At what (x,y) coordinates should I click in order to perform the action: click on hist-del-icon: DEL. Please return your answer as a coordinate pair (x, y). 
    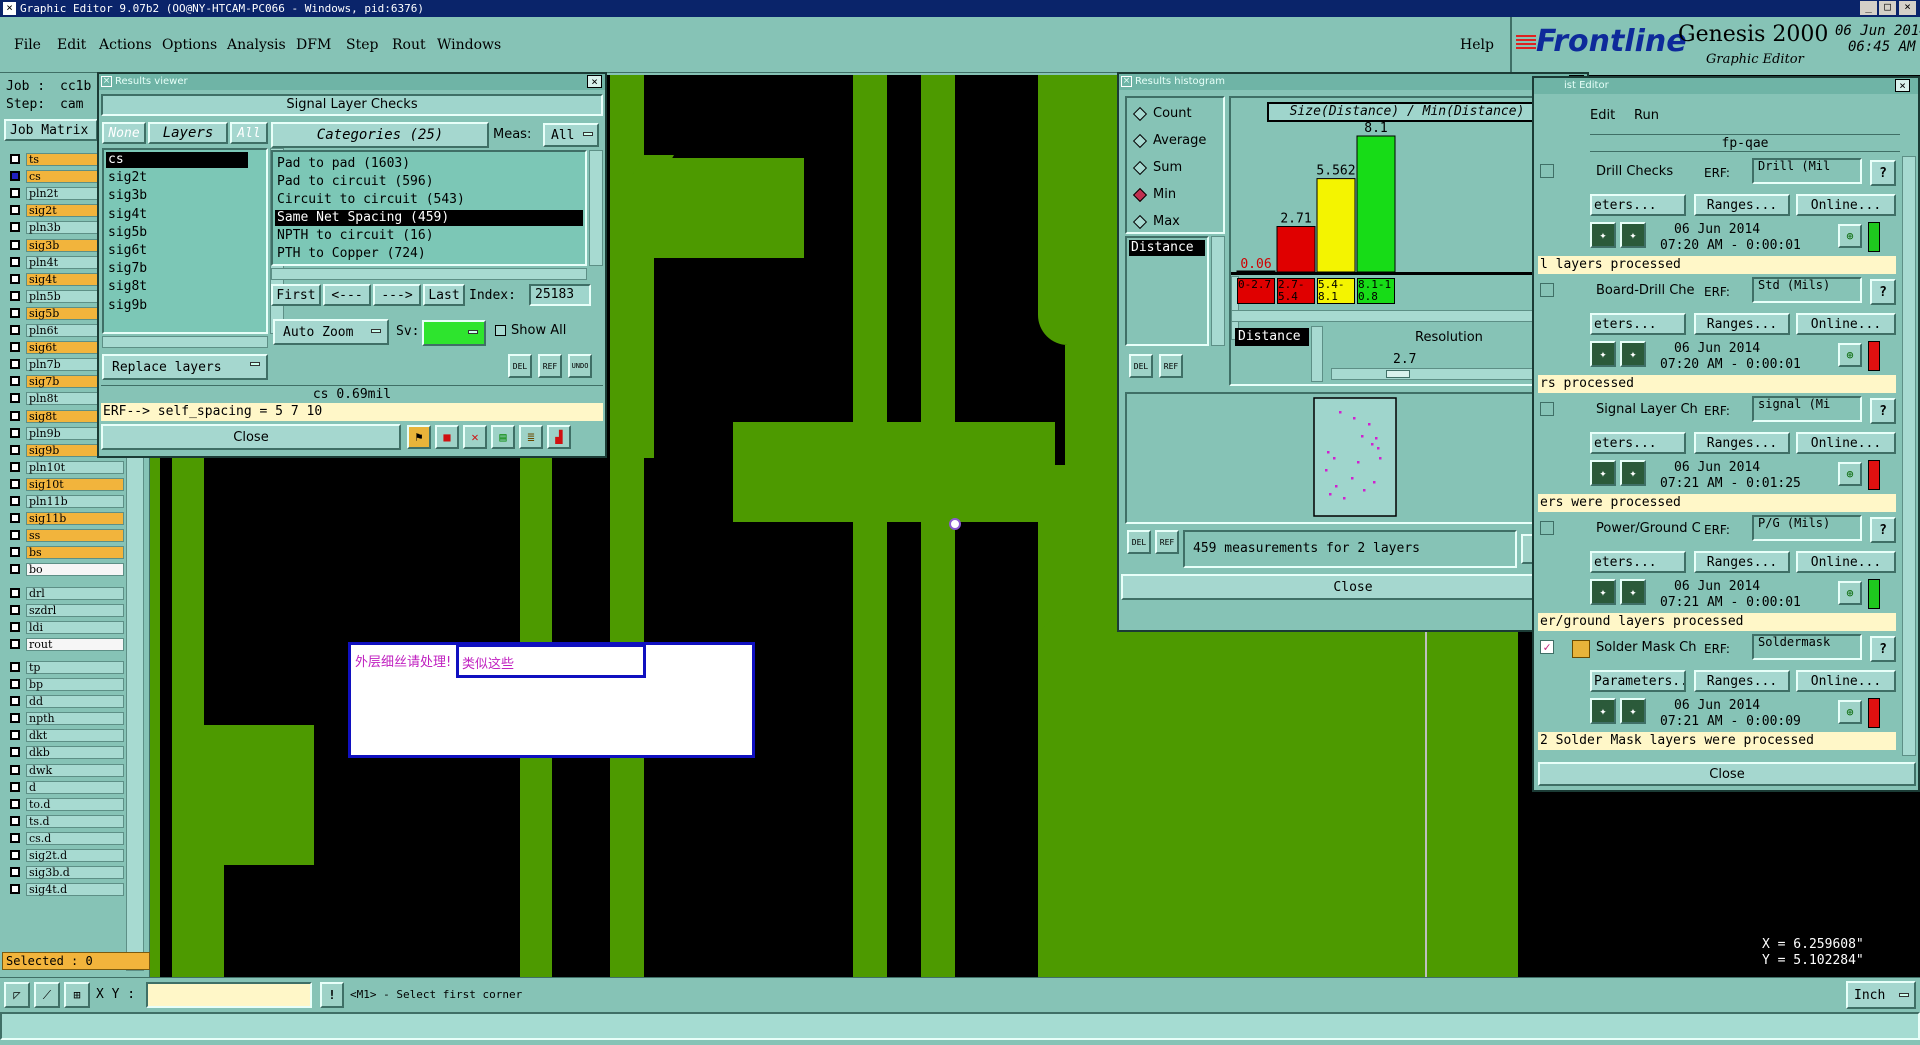
    Looking at the image, I should click on (1141, 366).